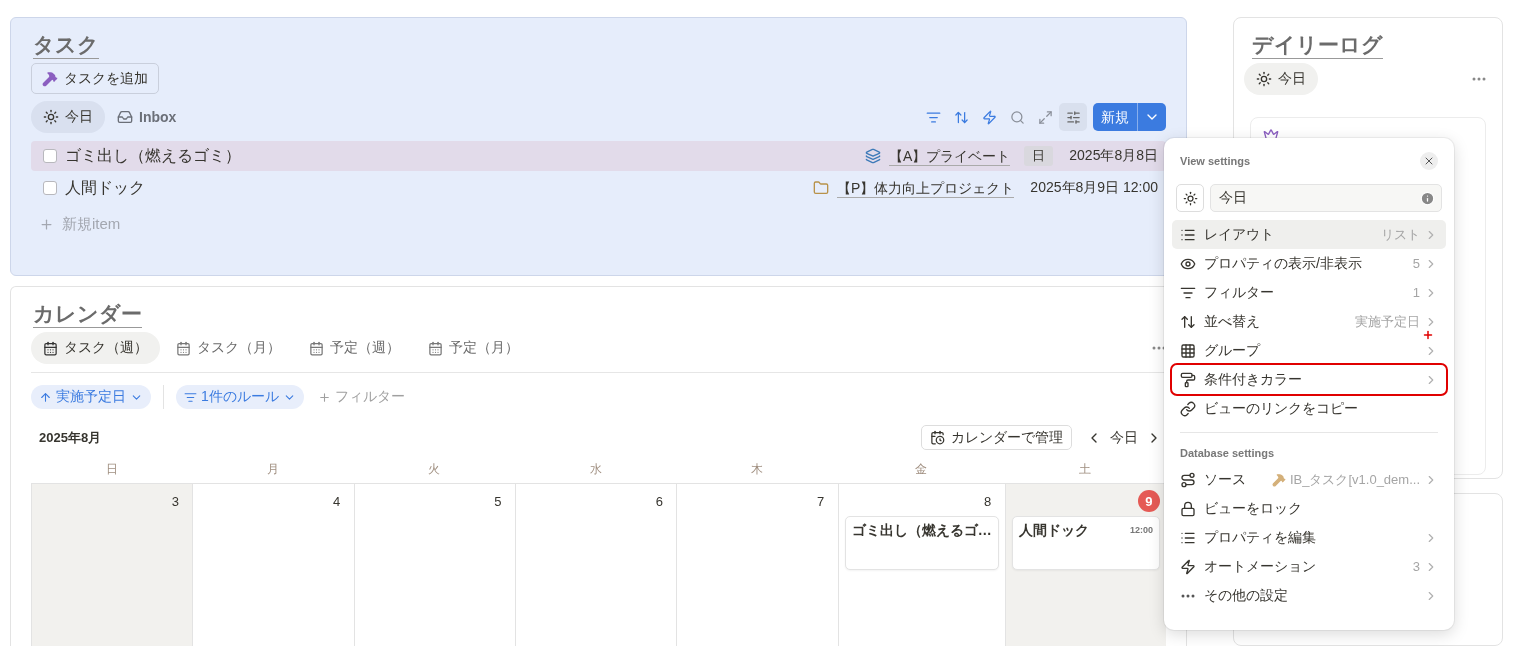 The width and height of the screenshot is (1514, 646). What do you see at coordinates (1149, 501) in the screenshot?
I see `day-number: 9` at bounding box center [1149, 501].